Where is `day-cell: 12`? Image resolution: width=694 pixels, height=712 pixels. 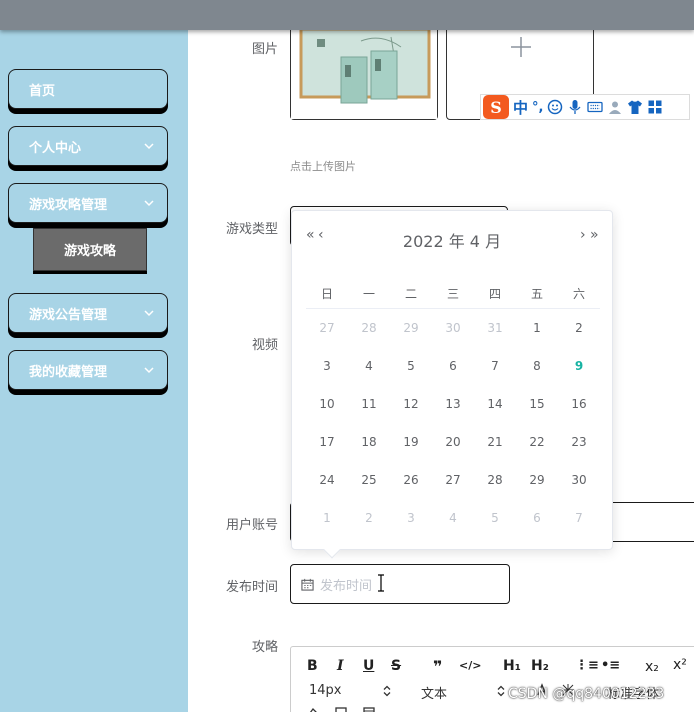
day-cell: 12 is located at coordinates (411, 404).